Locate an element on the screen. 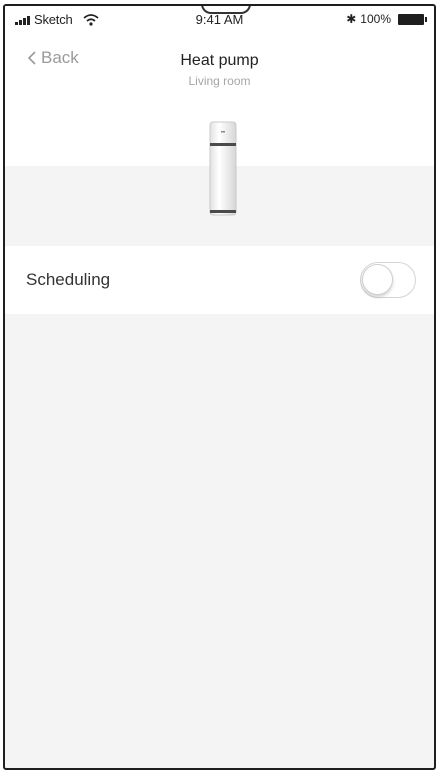  bluetooth-icon: ✱ is located at coordinates (351, 19).